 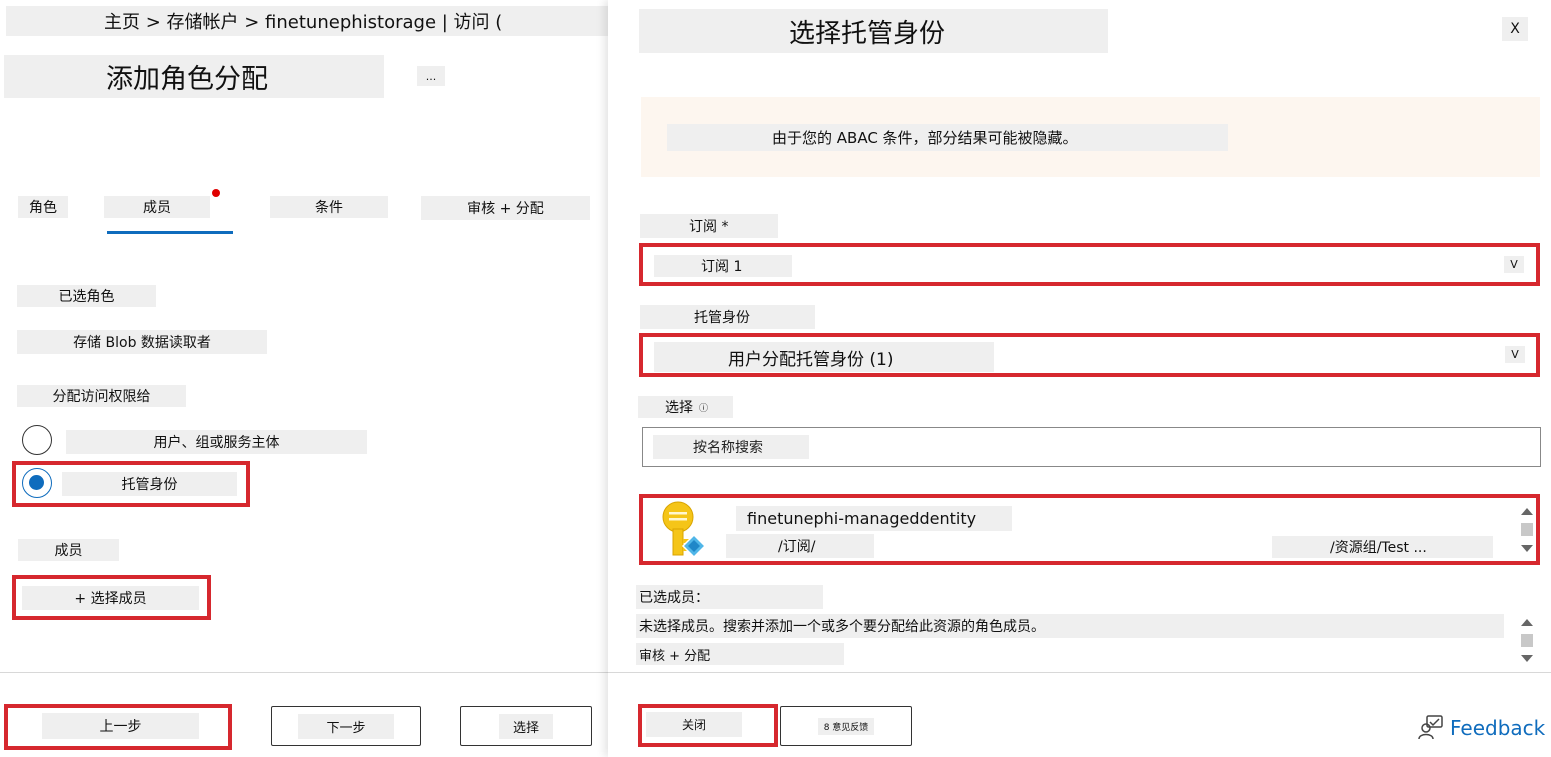 What do you see at coordinates (679, 408) in the screenshot?
I see `select-label-text: 选择` at bounding box center [679, 408].